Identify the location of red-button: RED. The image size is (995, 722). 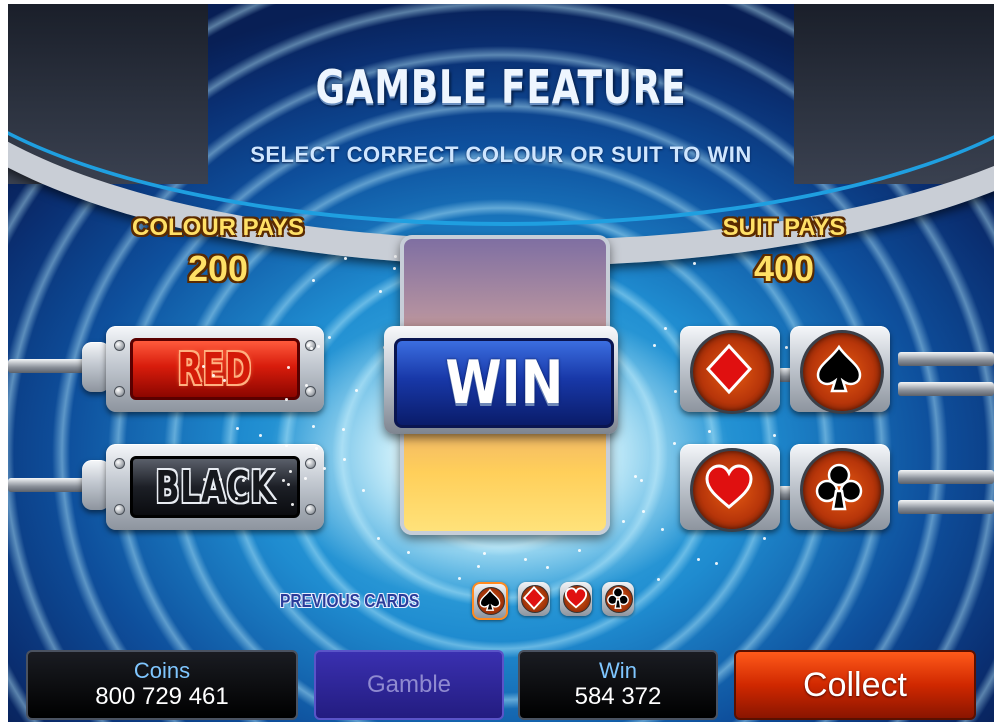
(215, 369).